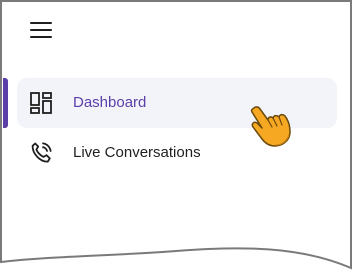 Image resolution: width=352 pixels, height=278 pixels. I want to click on dashboard-icon, so click(41, 103).